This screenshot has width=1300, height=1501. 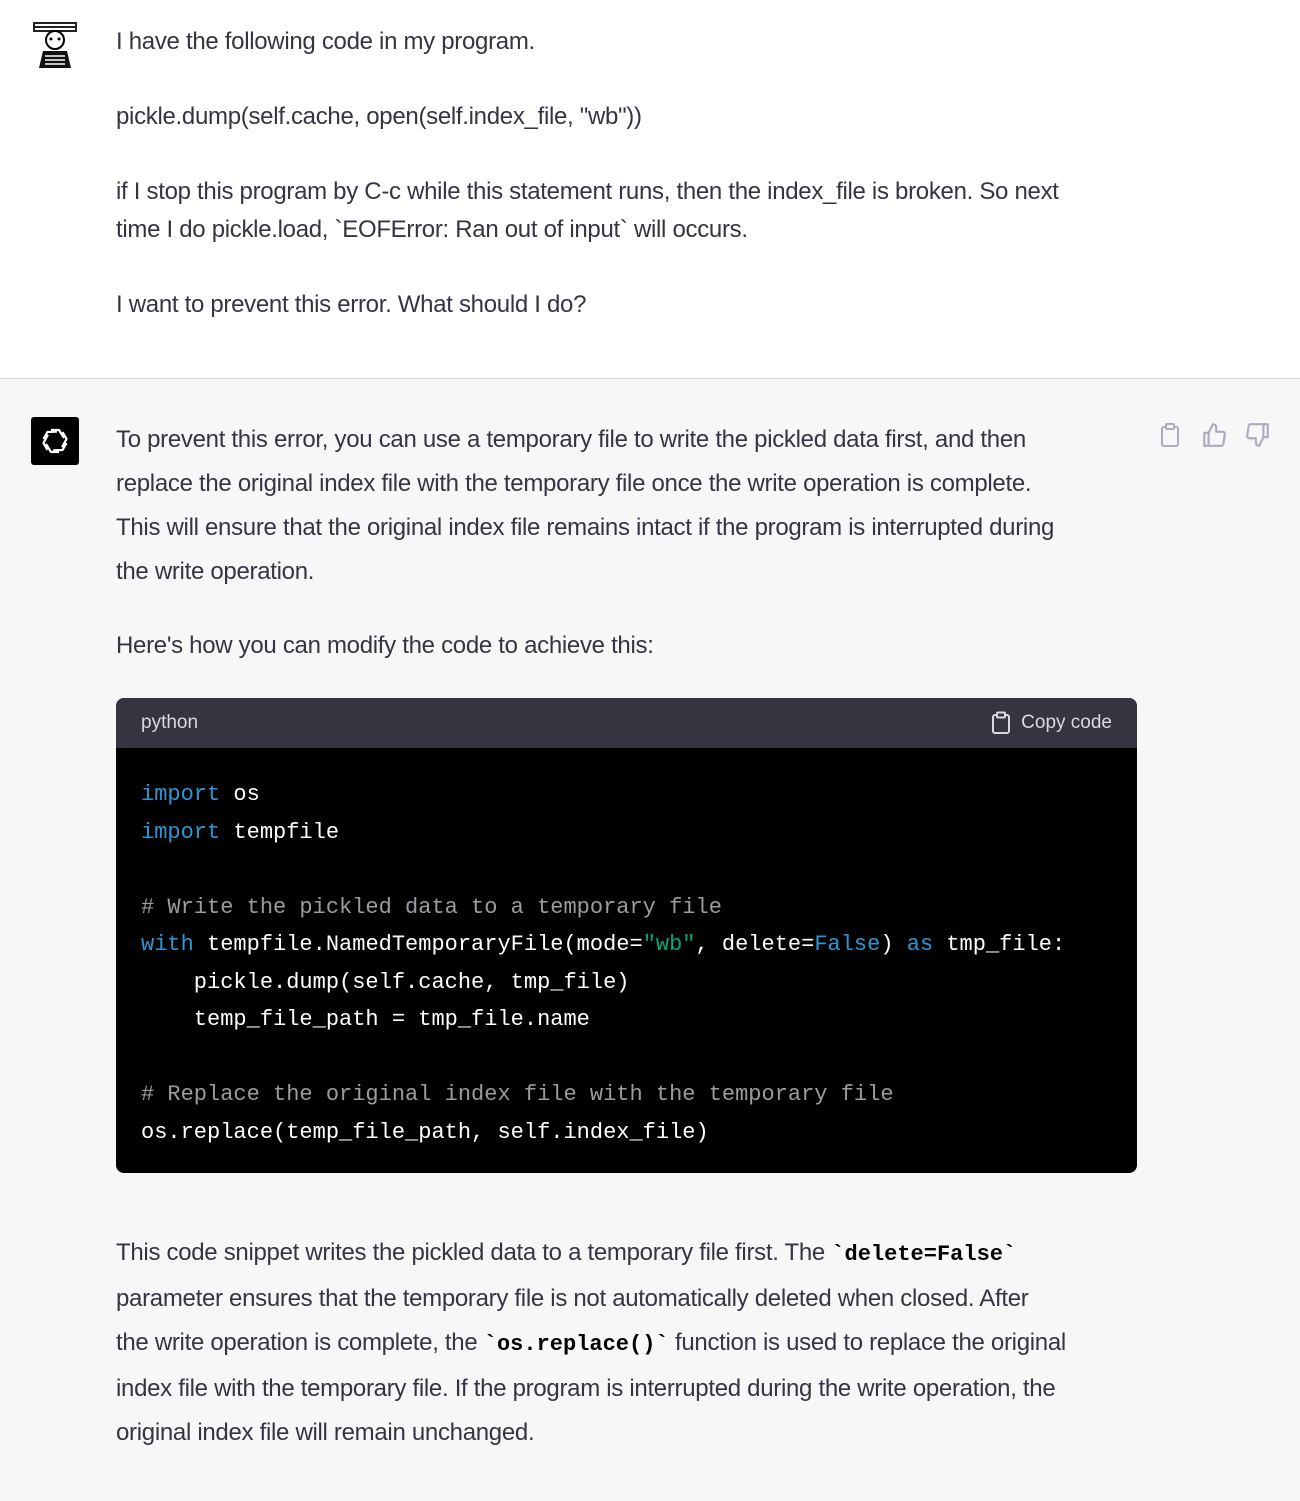 What do you see at coordinates (669, 944) in the screenshot?
I see `code-string: "wb"` at bounding box center [669, 944].